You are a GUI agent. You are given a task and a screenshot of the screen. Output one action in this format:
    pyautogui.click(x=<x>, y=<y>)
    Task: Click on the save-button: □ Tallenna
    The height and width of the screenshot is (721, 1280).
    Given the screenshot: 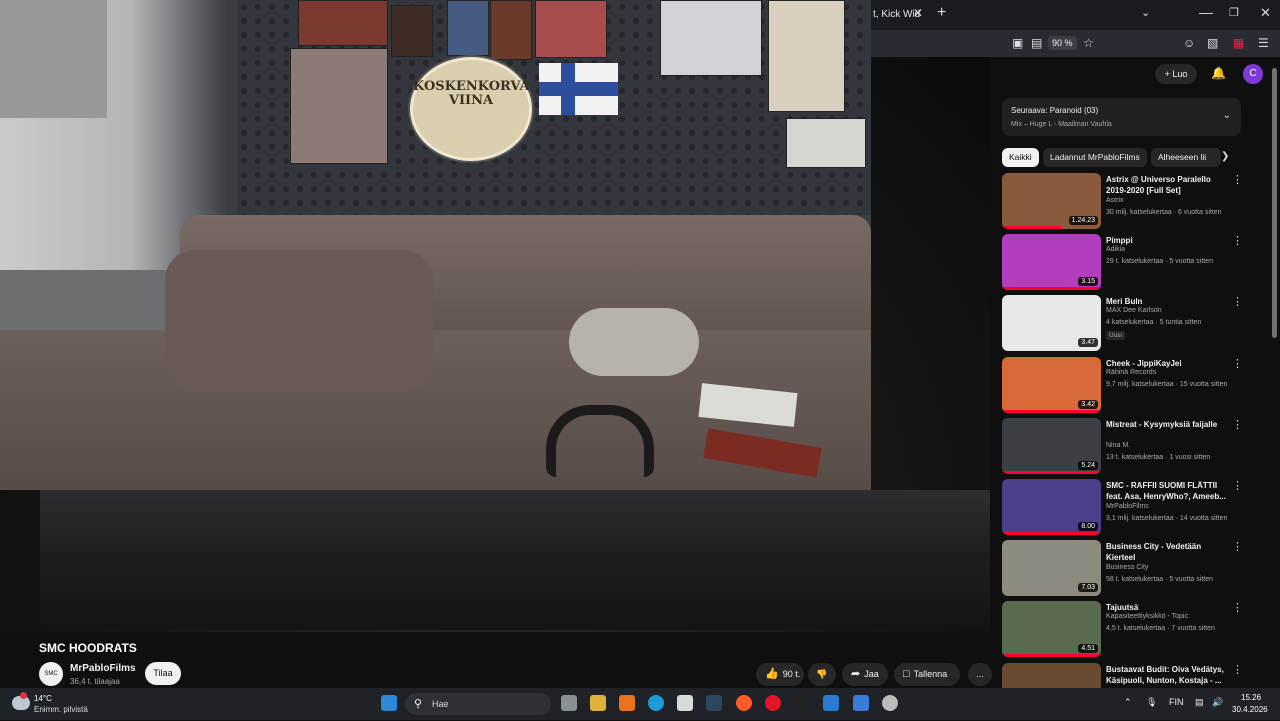 What is the action you would take?
    pyautogui.click(x=927, y=674)
    